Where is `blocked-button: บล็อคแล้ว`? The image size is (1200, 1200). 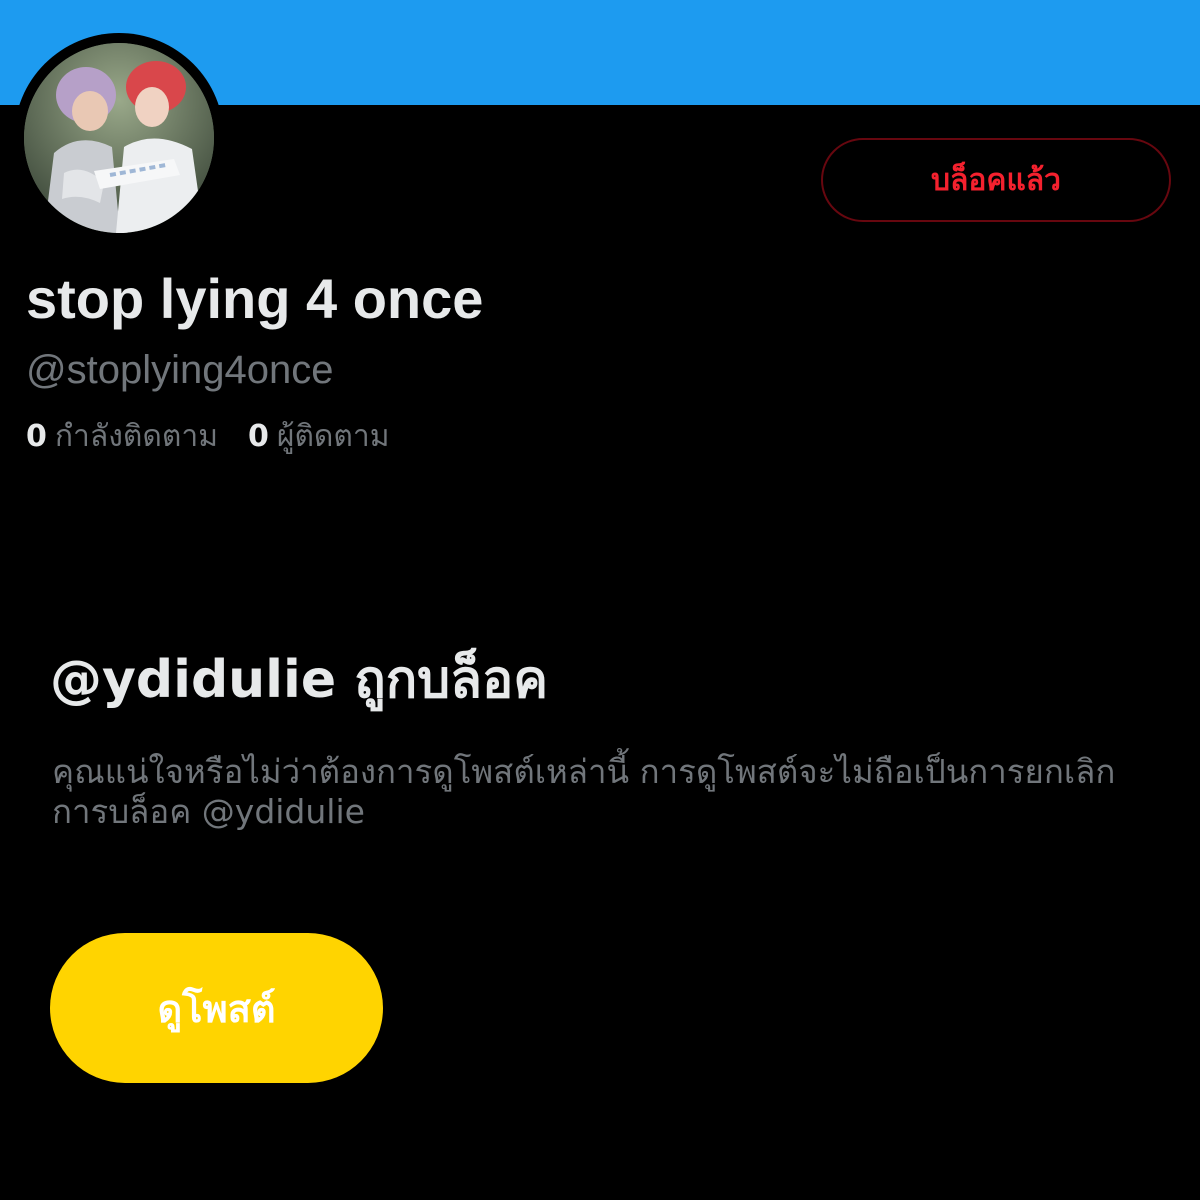 blocked-button: บล็อคแล้ว is located at coordinates (996, 180).